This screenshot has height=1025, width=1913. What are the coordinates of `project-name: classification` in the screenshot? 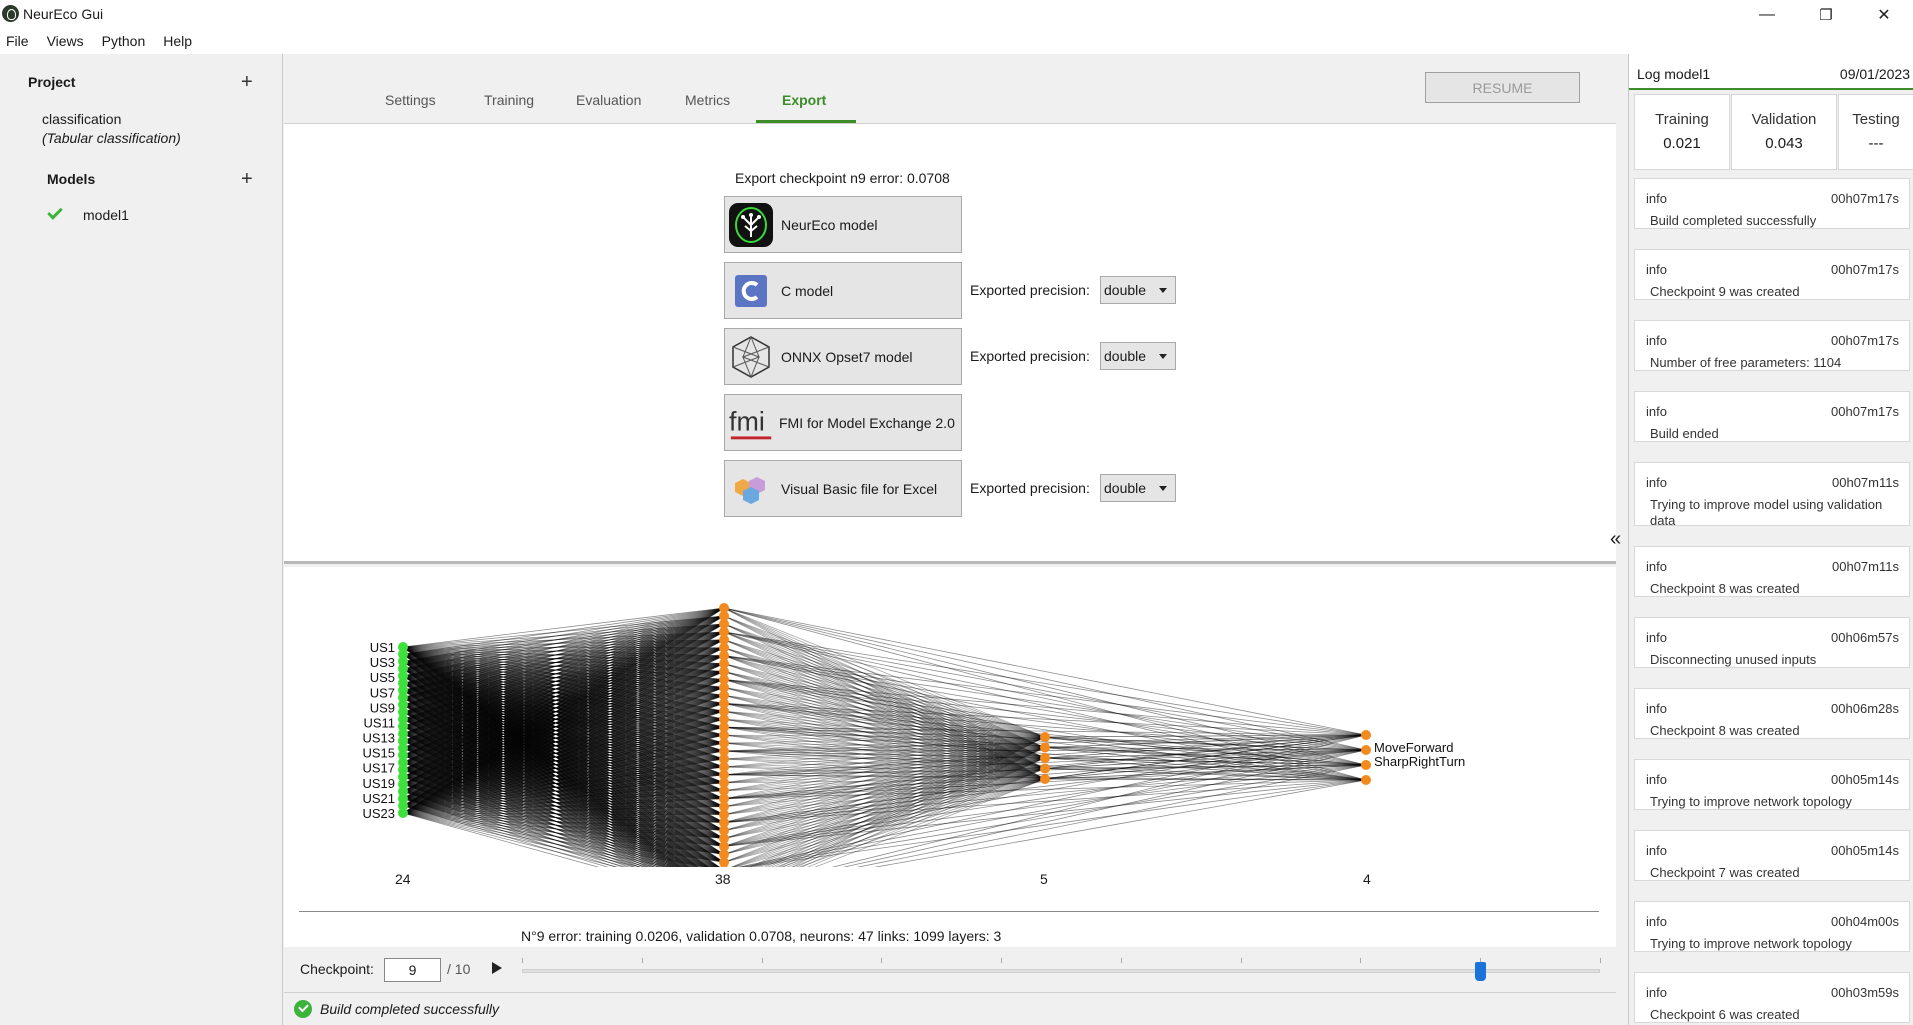 It's located at (81, 119).